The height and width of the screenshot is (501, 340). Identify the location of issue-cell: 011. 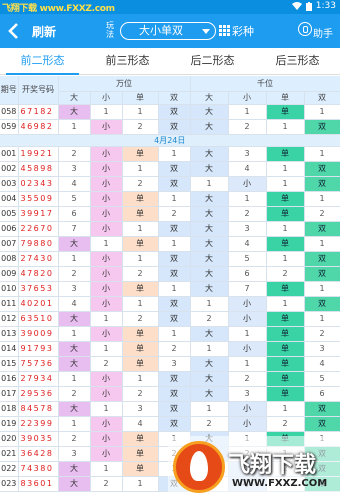
(9, 304).